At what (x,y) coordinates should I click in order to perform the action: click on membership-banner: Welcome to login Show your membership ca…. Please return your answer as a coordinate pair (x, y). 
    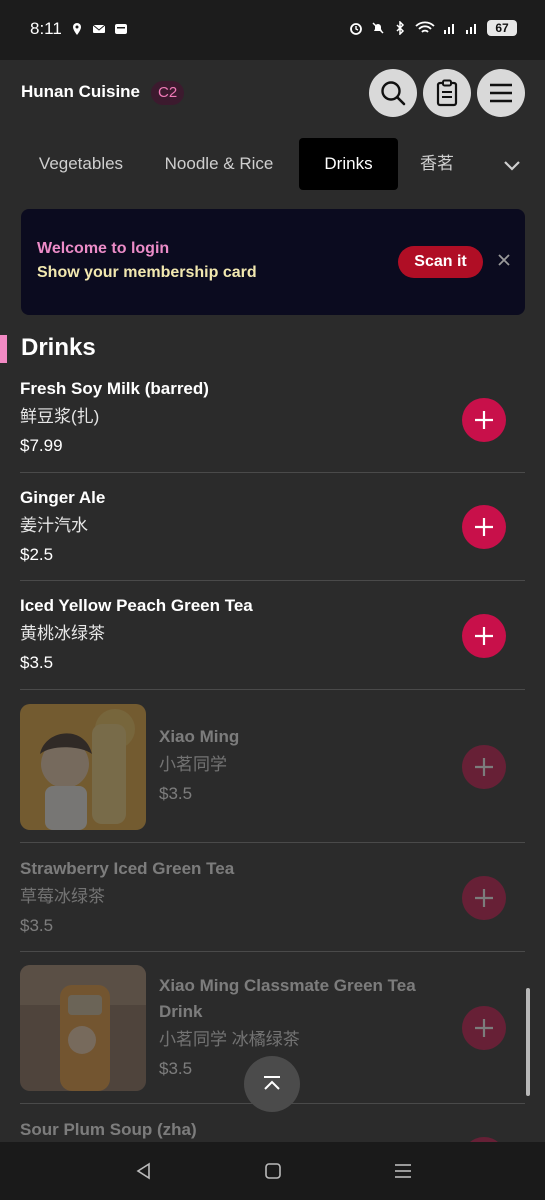
    Looking at the image, I should click on (273, 262).